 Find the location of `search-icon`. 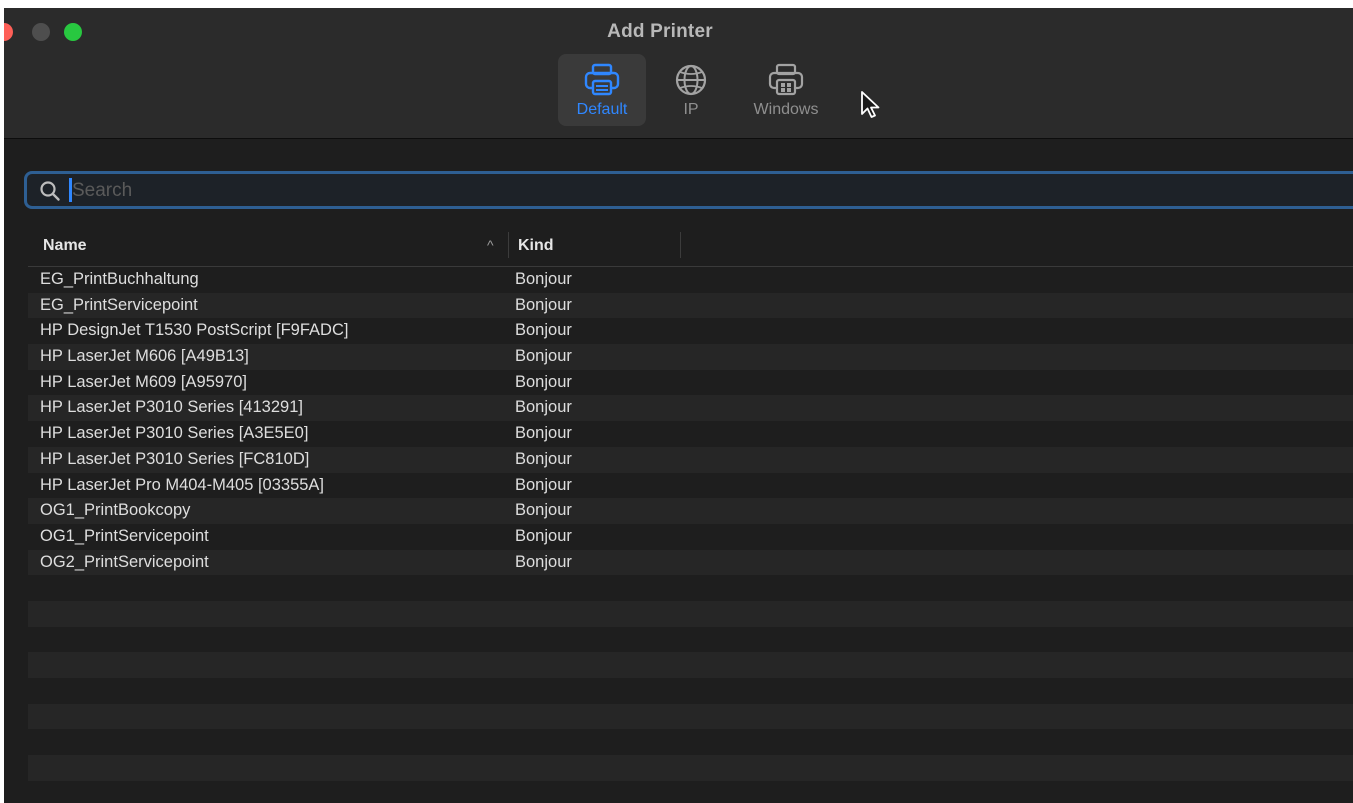

search-icon is located at coordinates (50, 191).